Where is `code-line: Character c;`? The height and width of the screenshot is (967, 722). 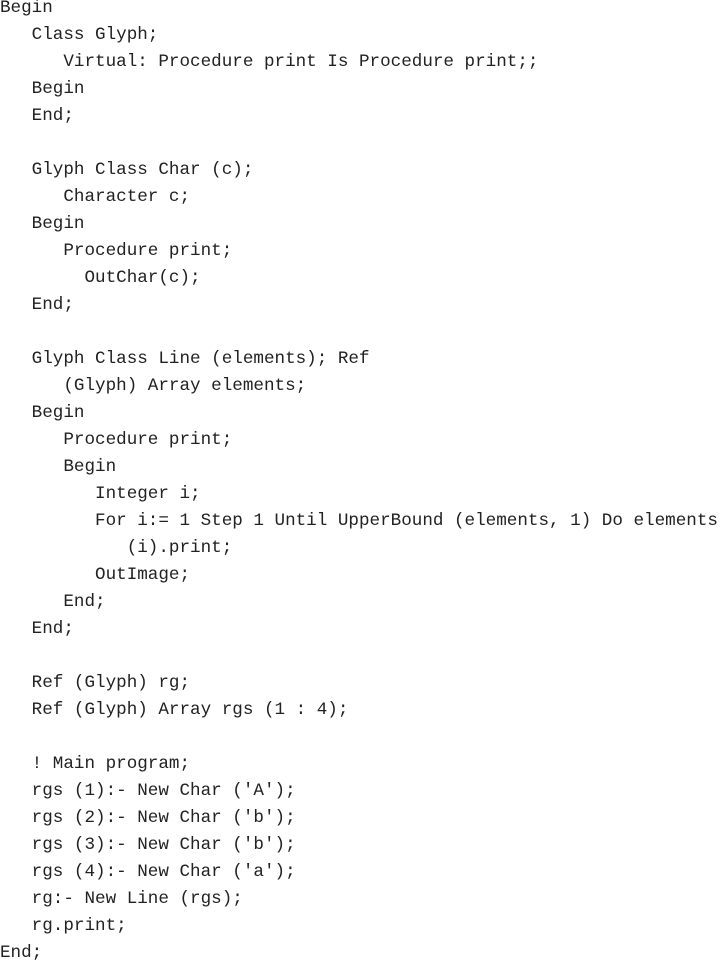 code-line: Character c; is located at coordinates (95, 197).